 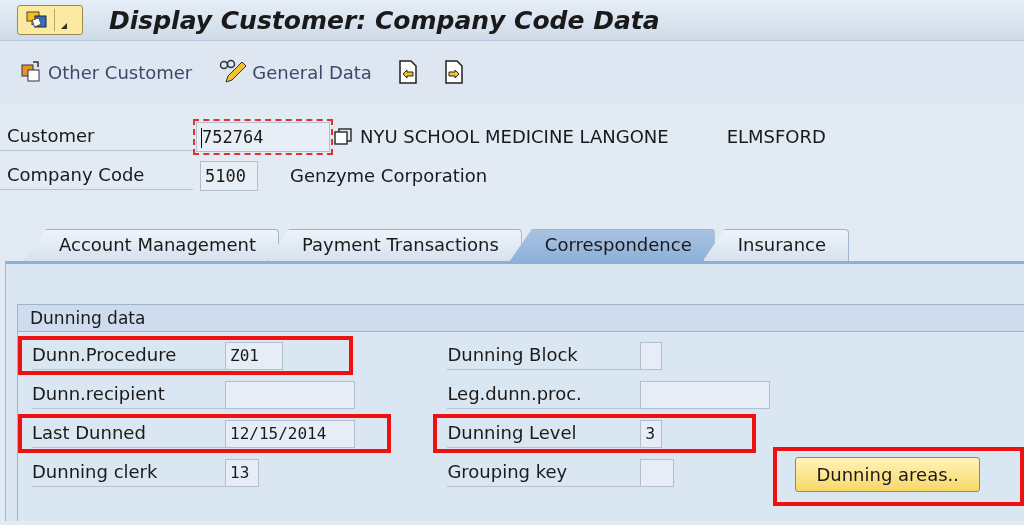 I want to click on previous-page-icon, so click(x=407, y=72).